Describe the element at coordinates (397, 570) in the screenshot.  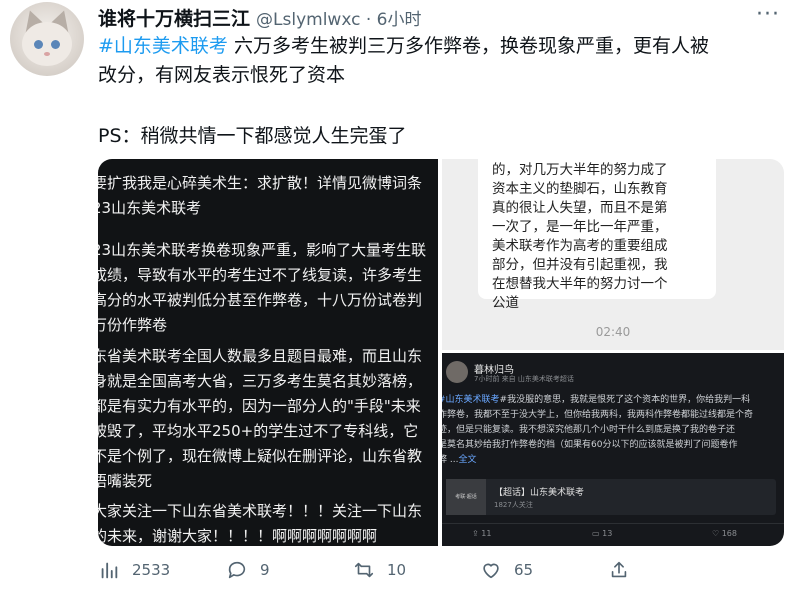
I see `retweet-count: 10` at that location.